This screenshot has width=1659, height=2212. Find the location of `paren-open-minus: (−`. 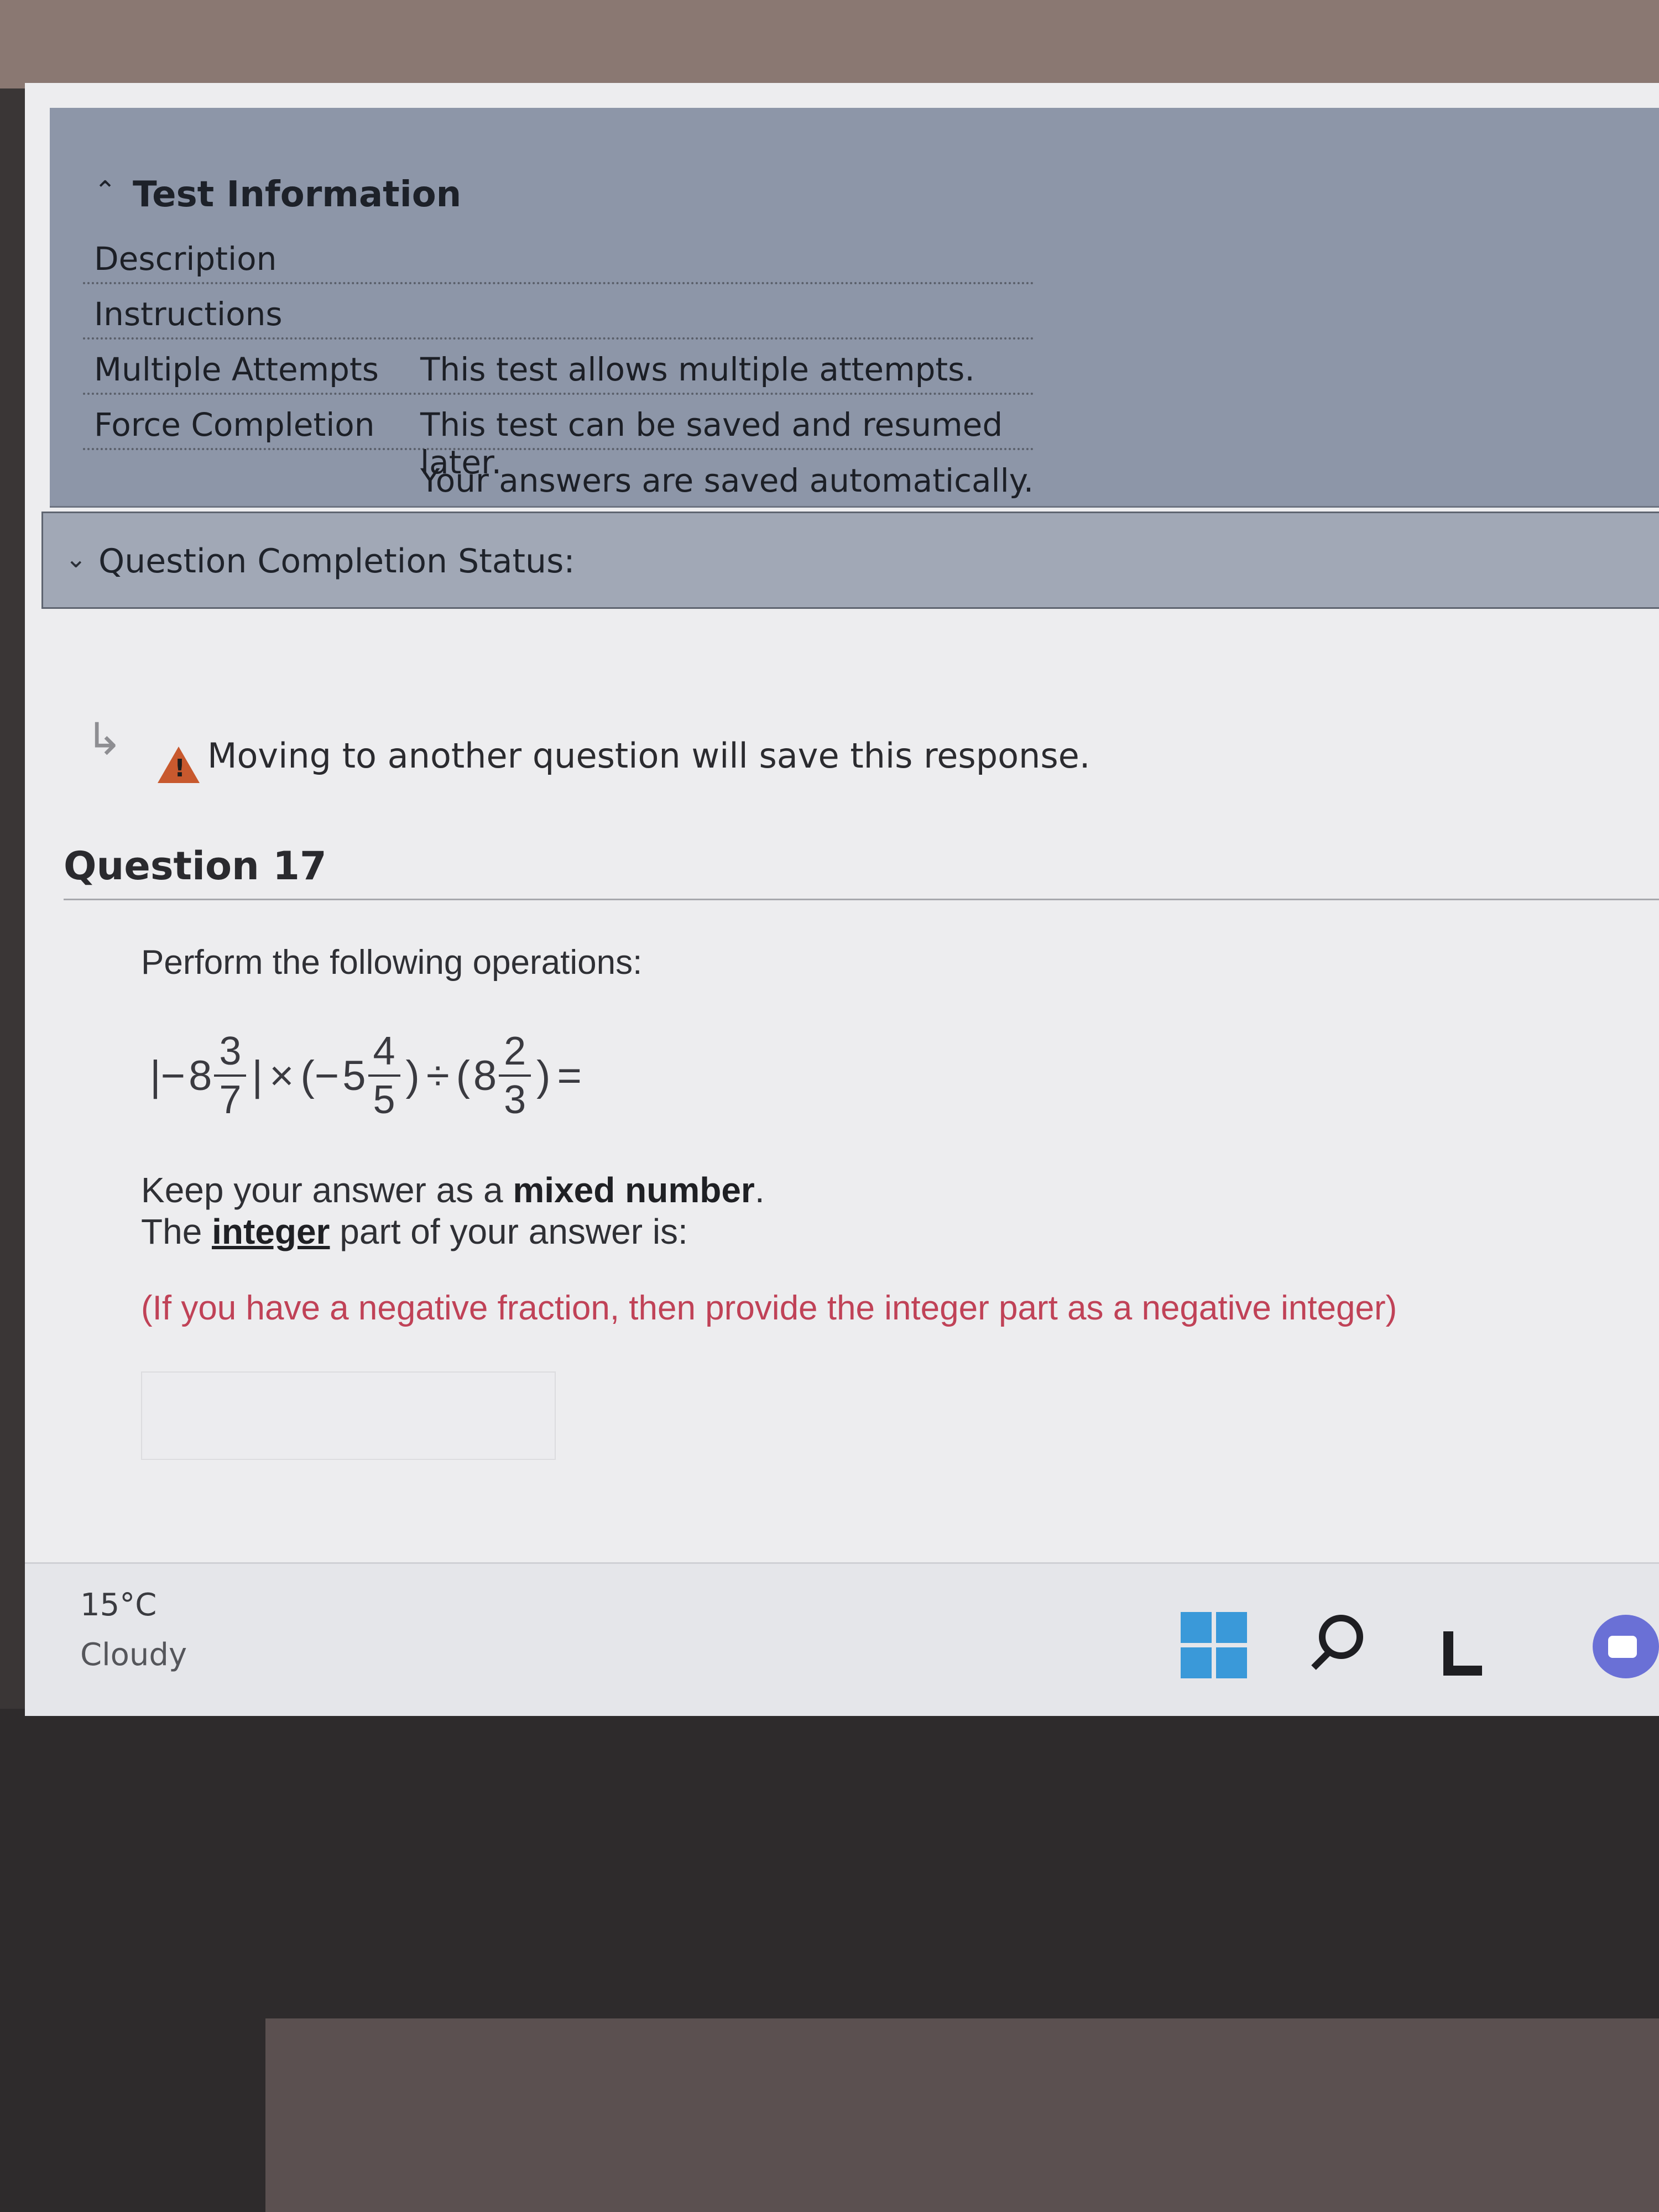

paren-open-minus: (− is located at coordinates (320, 1076).